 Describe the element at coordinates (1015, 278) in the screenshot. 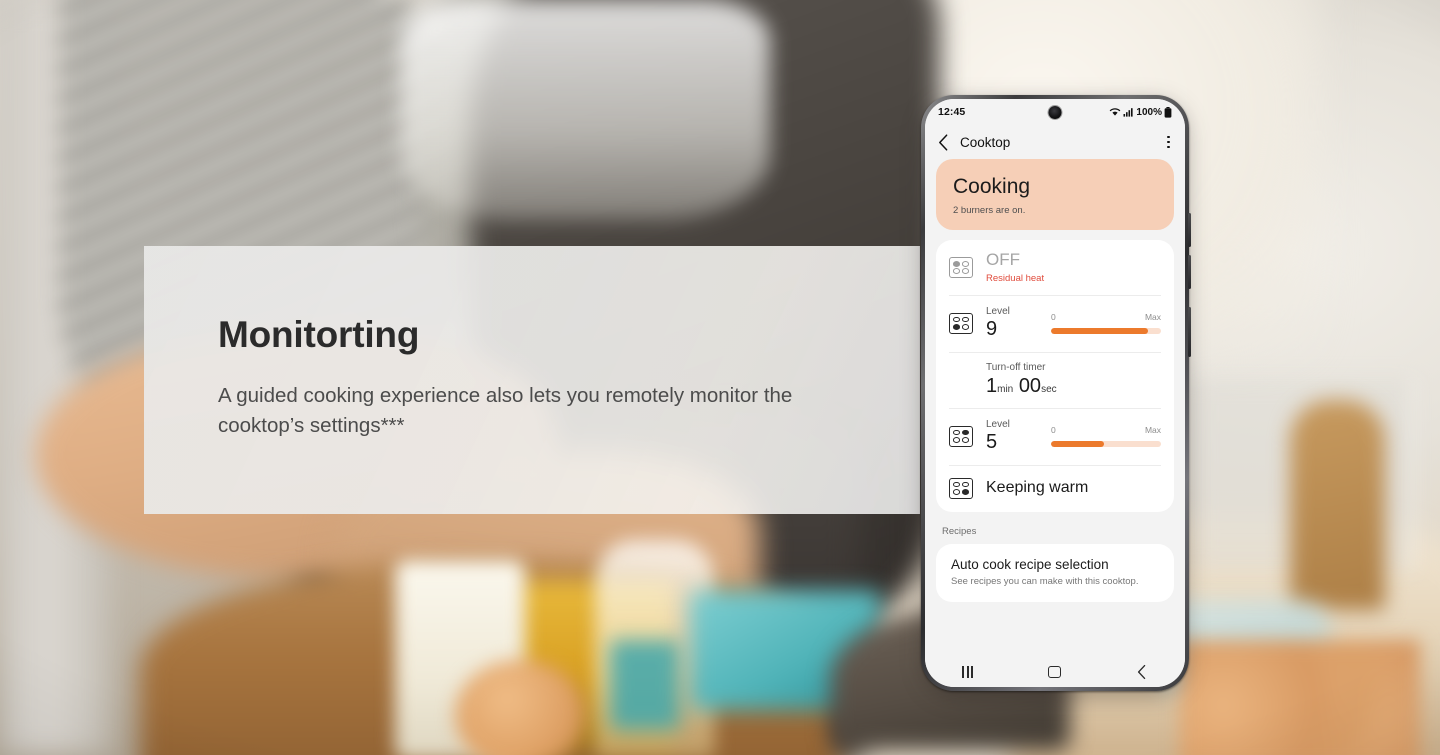

I see `burner-residual-heat-note: Residual heat` at that location.